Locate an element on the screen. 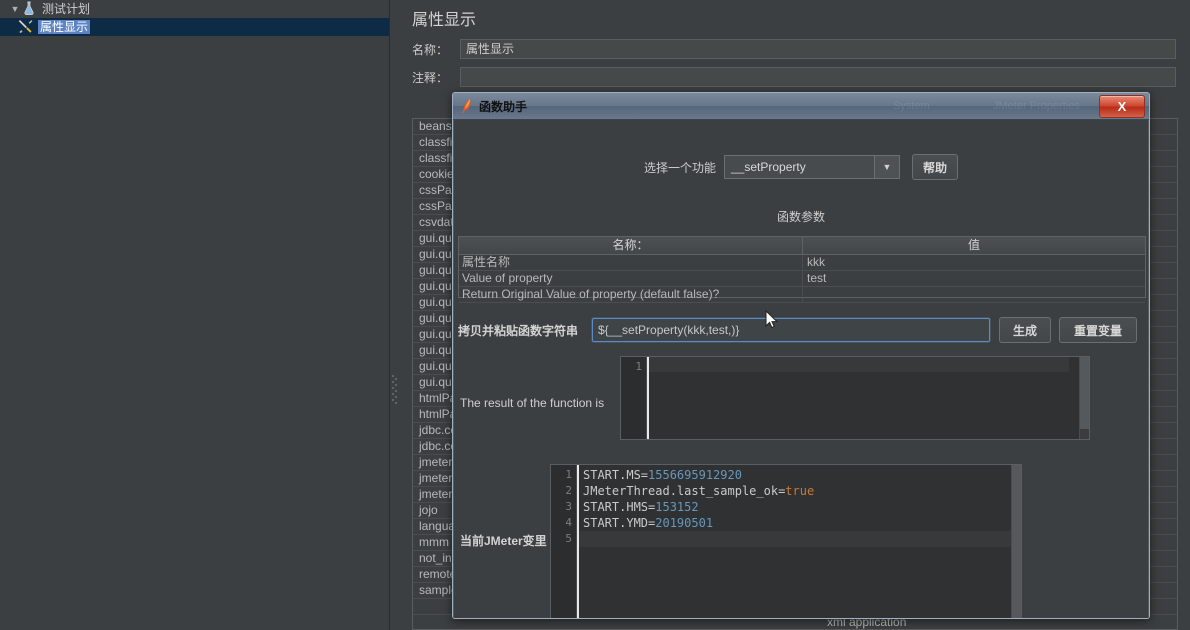 Image resolution: width=1190 pixels, height=630 pixels. parameter-name: 属性名称 is located at coordinates (631, 262).